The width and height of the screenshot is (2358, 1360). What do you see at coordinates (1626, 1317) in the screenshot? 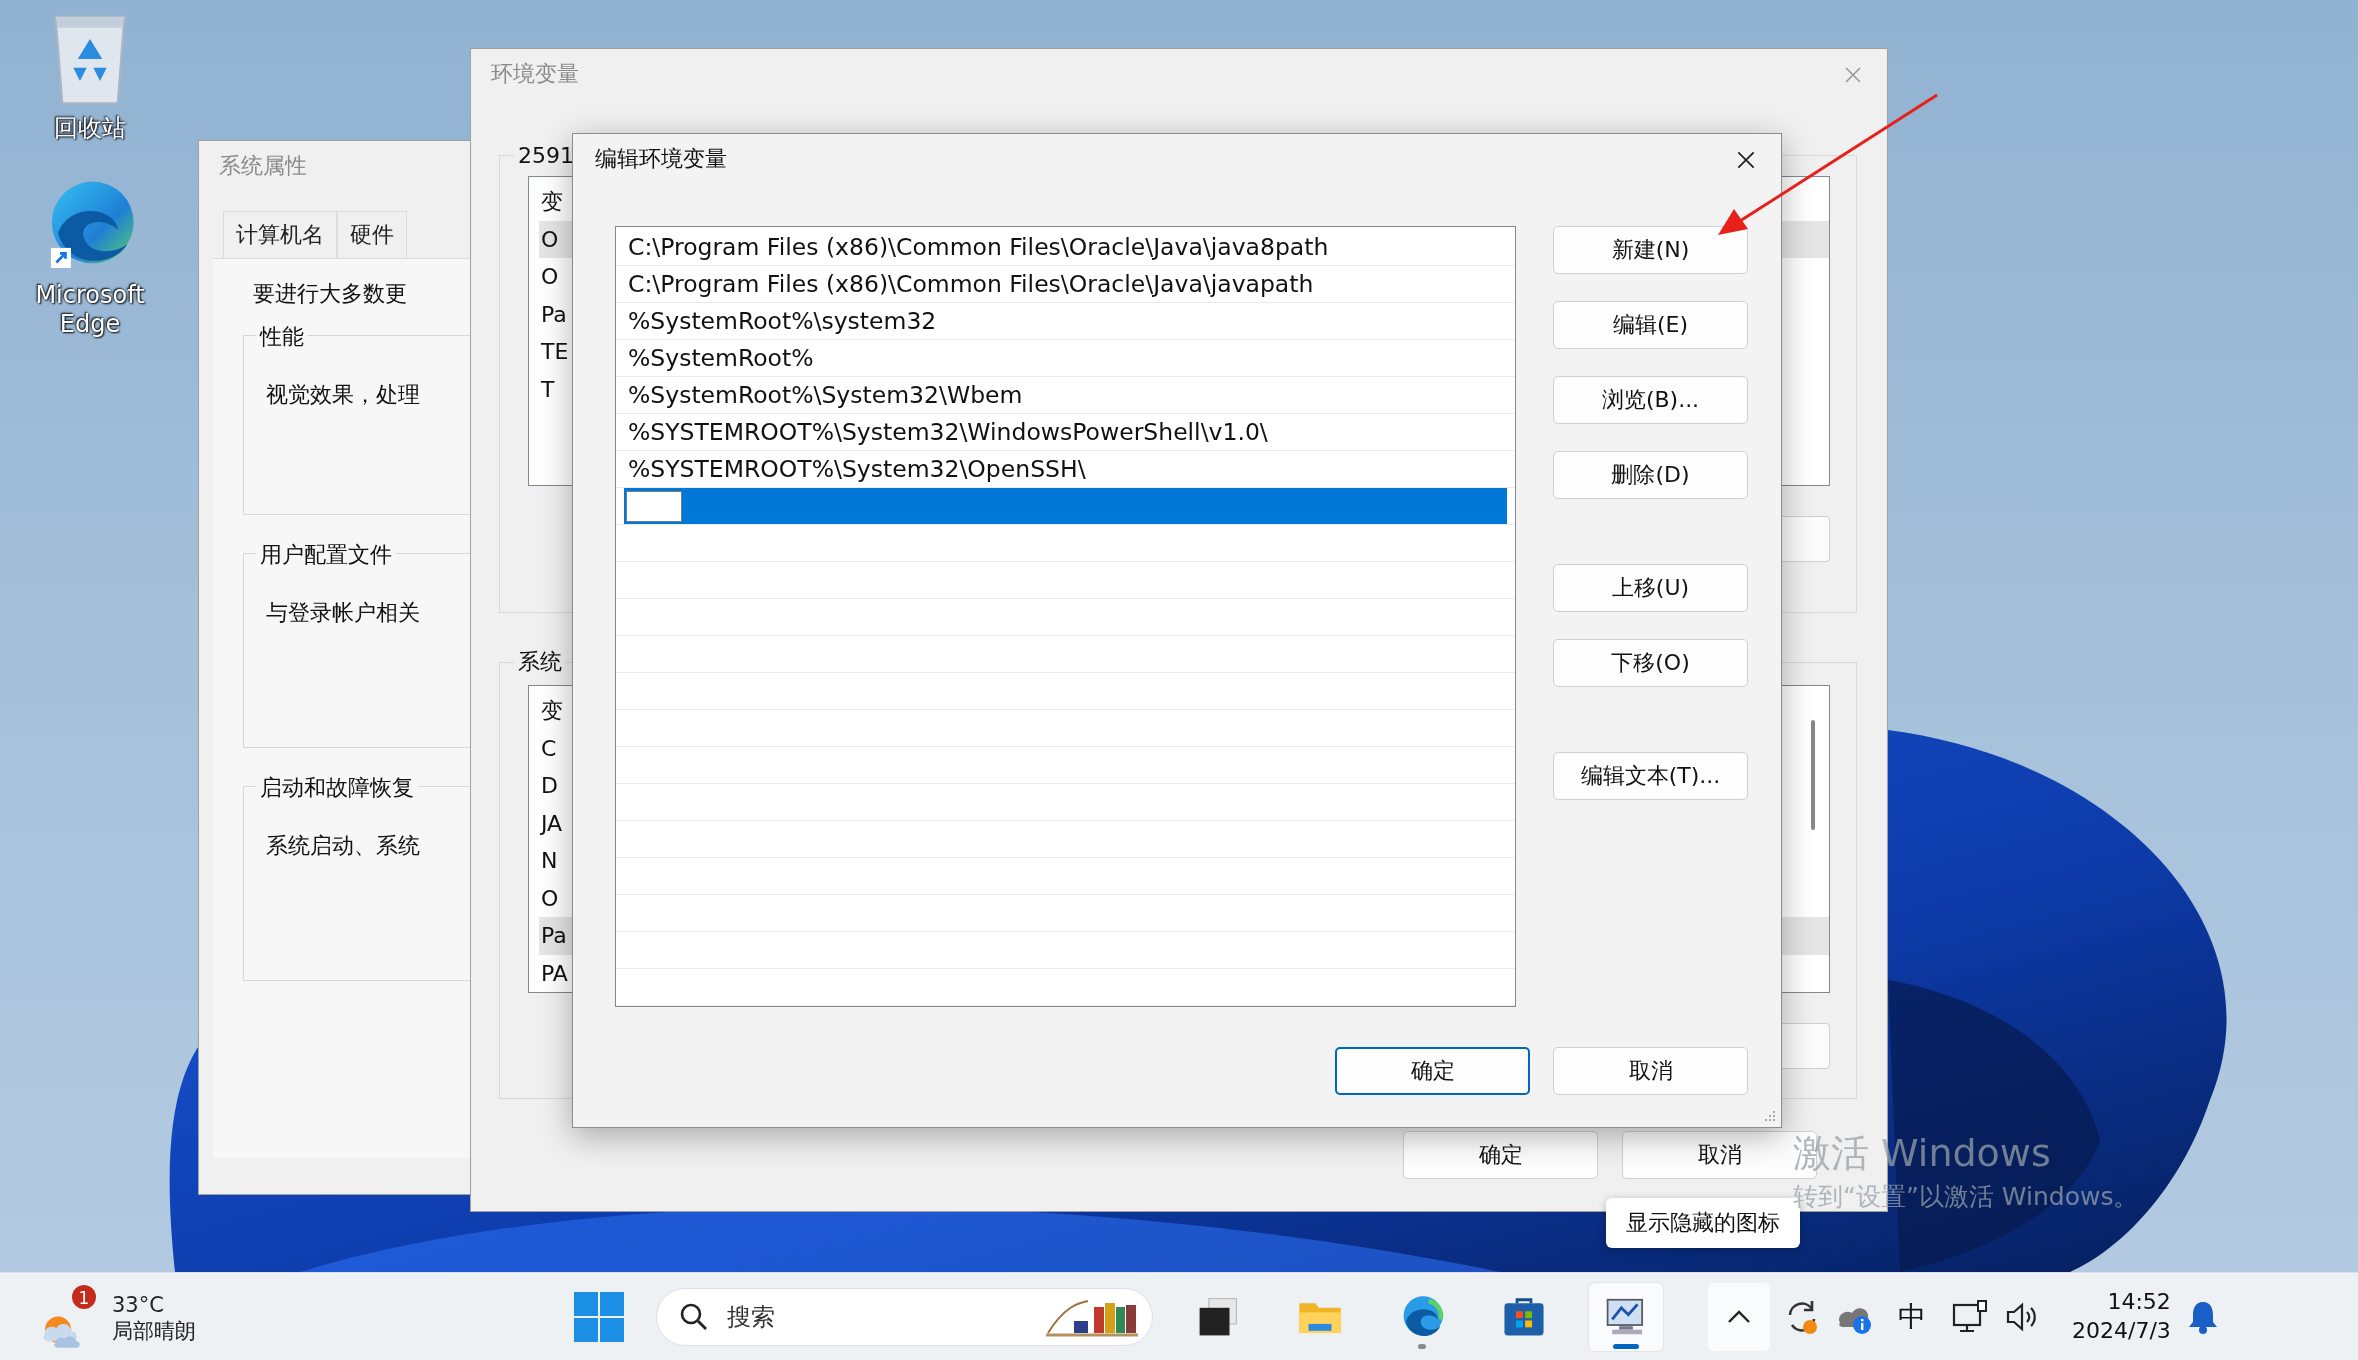
I see `taskbar-app-button` at bounding box center [1626, 1317].